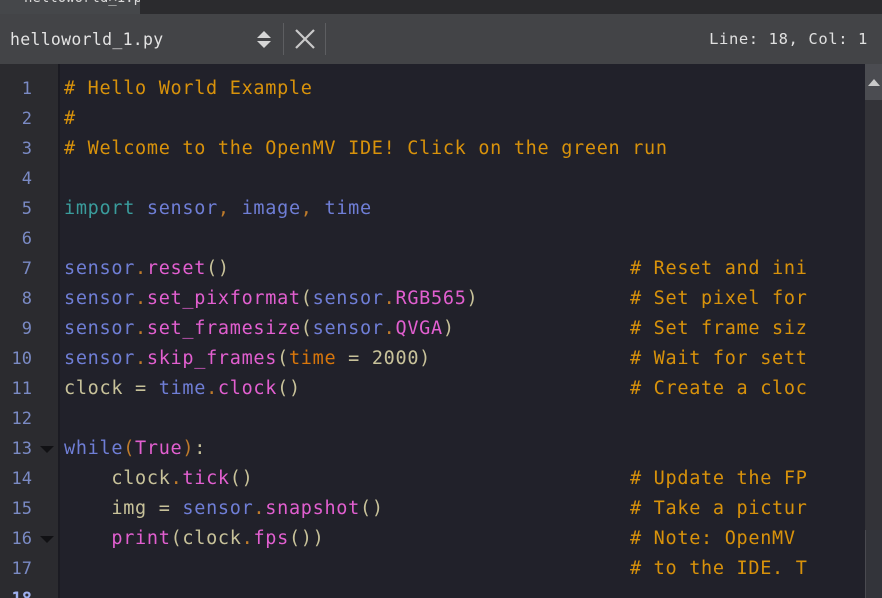  I want to click on close-icon, so click(305, 39).